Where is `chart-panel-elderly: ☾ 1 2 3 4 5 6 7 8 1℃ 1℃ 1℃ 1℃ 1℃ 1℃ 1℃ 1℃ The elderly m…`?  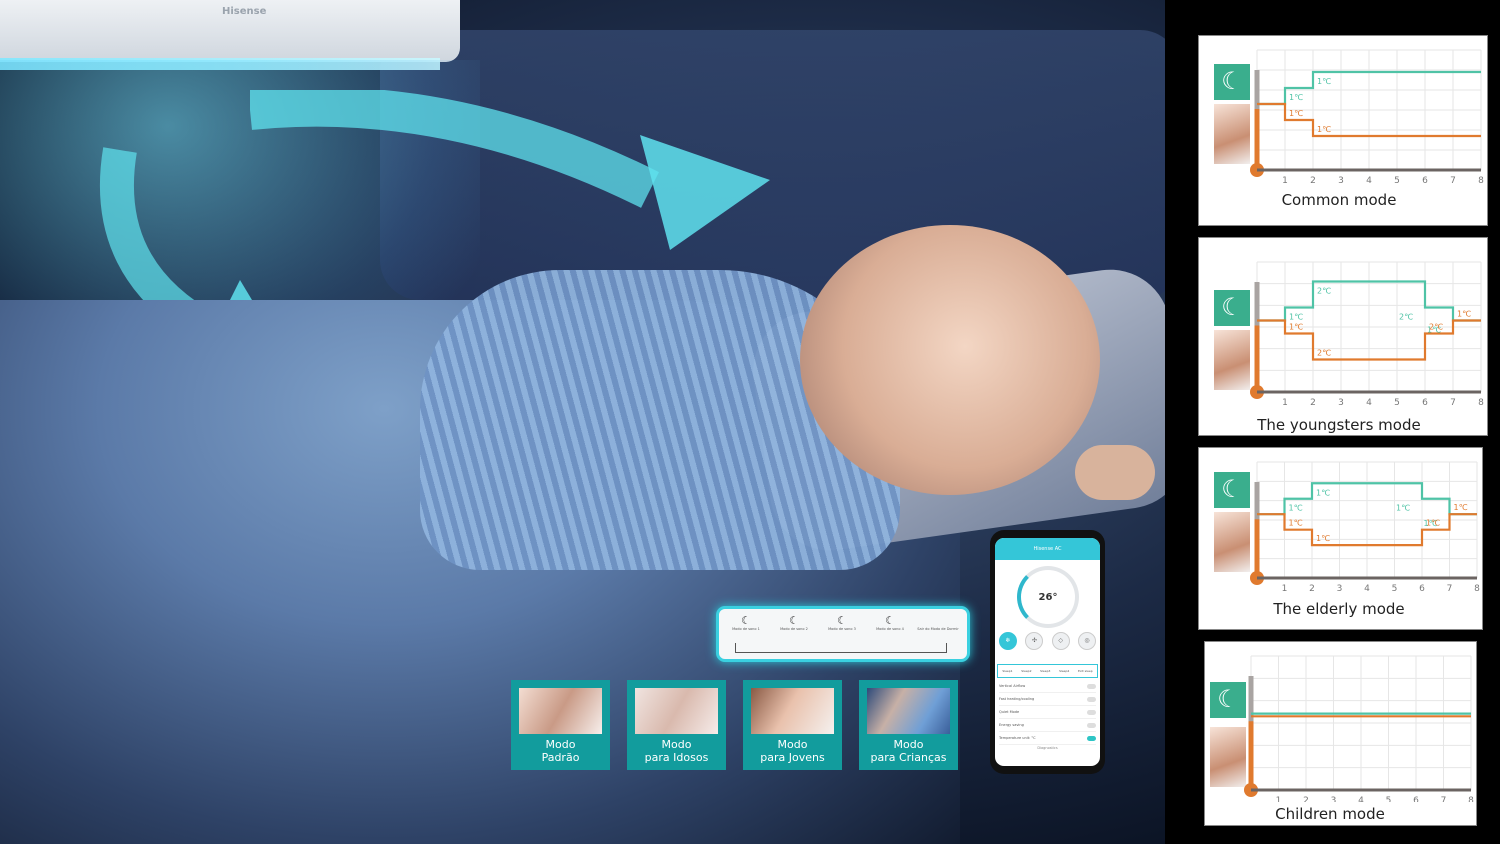 chart-panel-elderly: ☾ 1 2 3 4 5 6 7 8 1℃ 1℃ 1℃ 1℃ 1℃ 1℃ 1℃ 1℃ The elderly m… is located at coordinates (1340, 538).